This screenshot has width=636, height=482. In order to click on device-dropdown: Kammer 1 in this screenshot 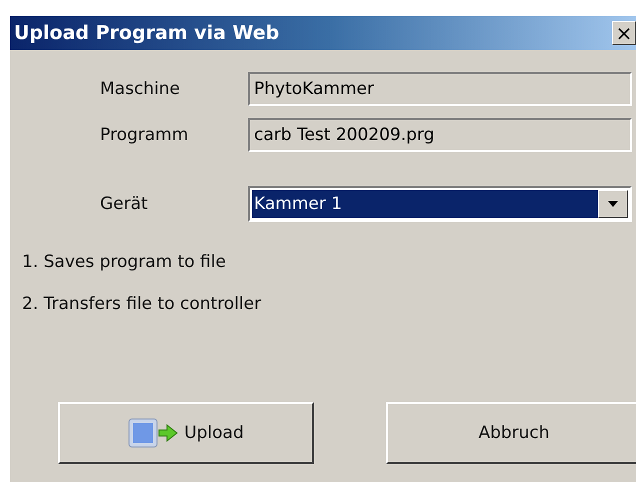, I will do `click(440, 204)`.